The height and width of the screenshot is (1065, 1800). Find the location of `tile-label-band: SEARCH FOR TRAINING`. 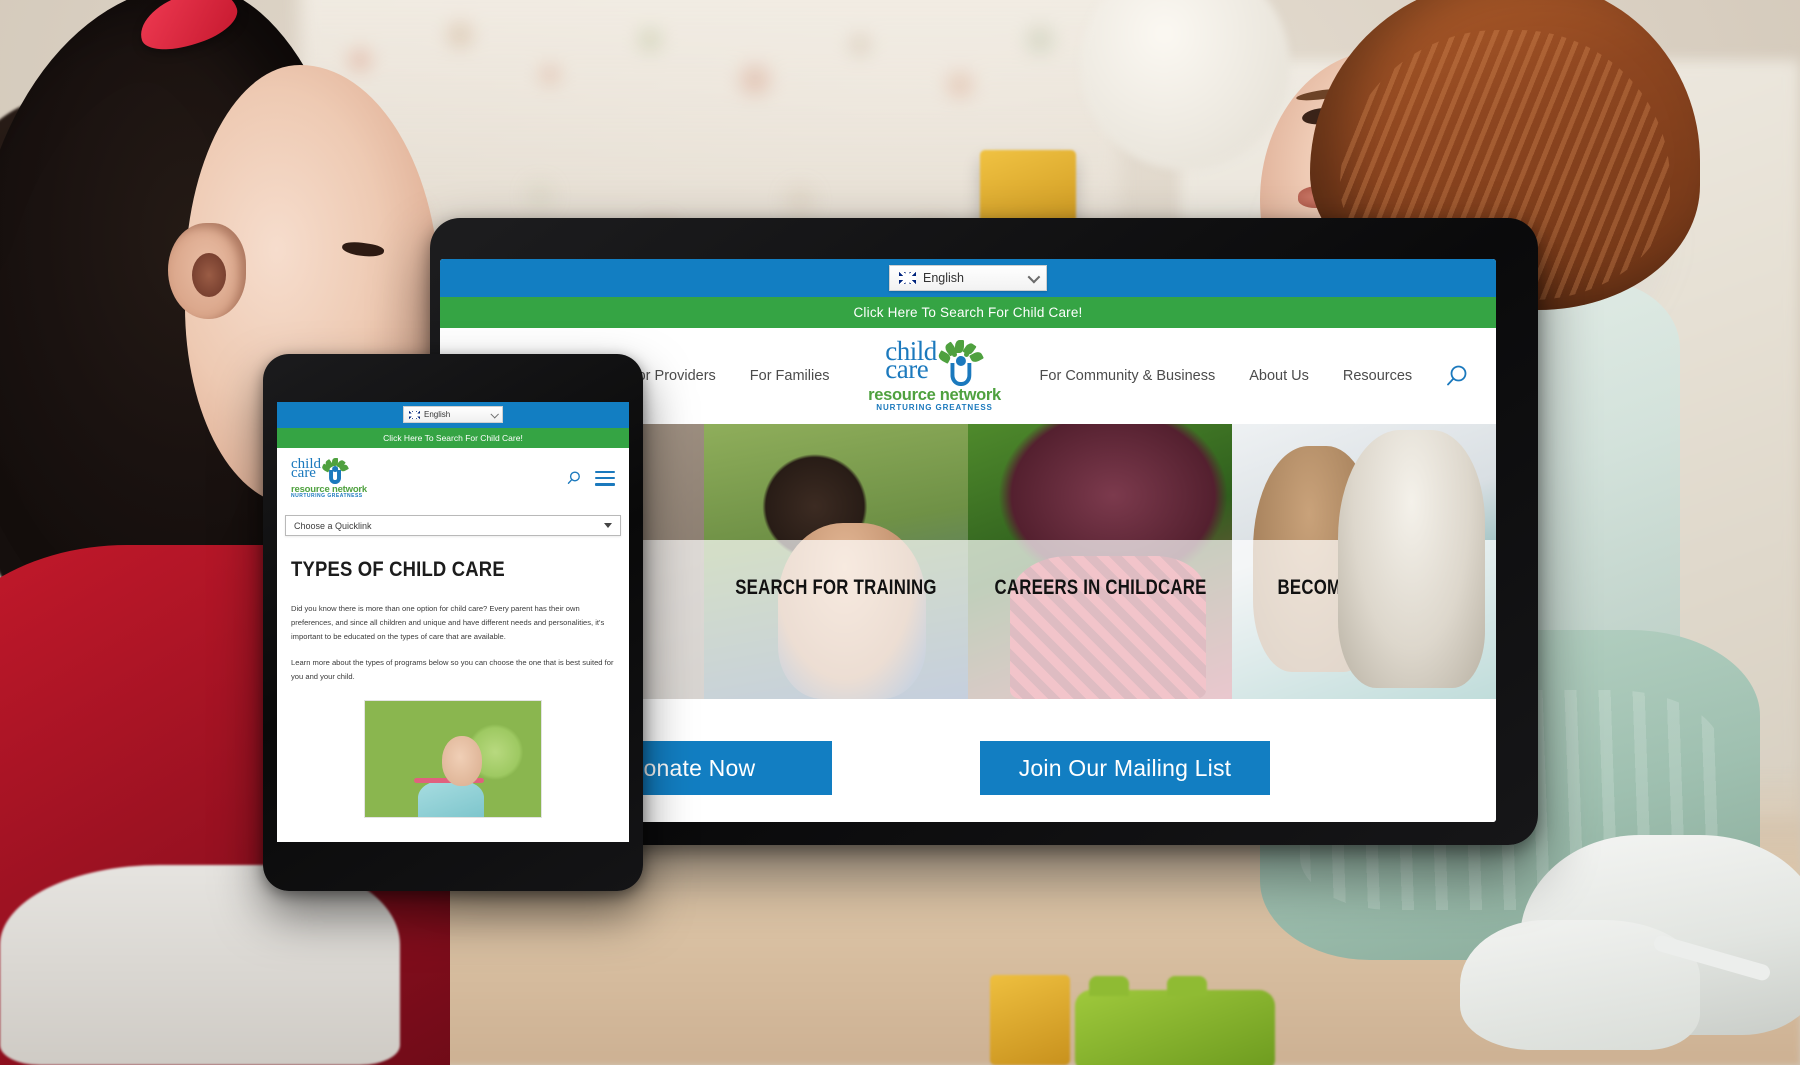

tile-label-band: SEARCH FOR TRAINING is located at coordinates (836, 619).